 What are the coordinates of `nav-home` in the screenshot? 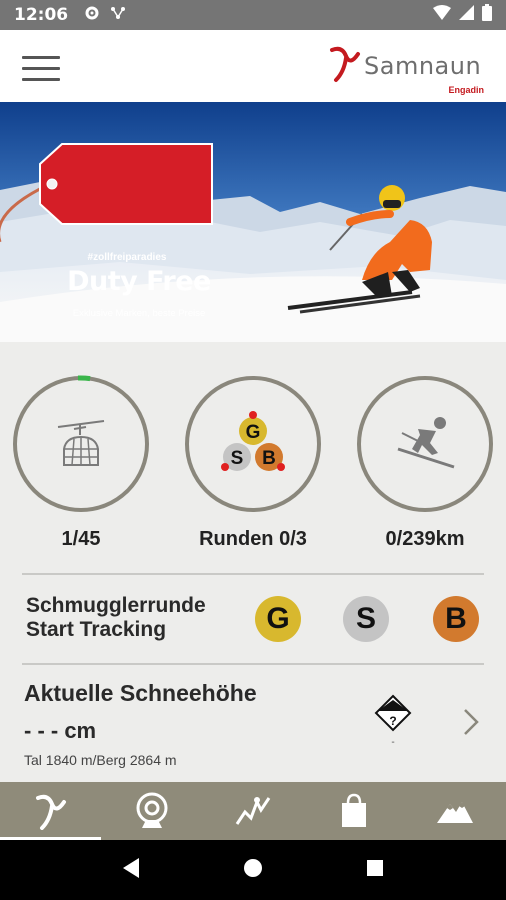 It's located at (51, 811).